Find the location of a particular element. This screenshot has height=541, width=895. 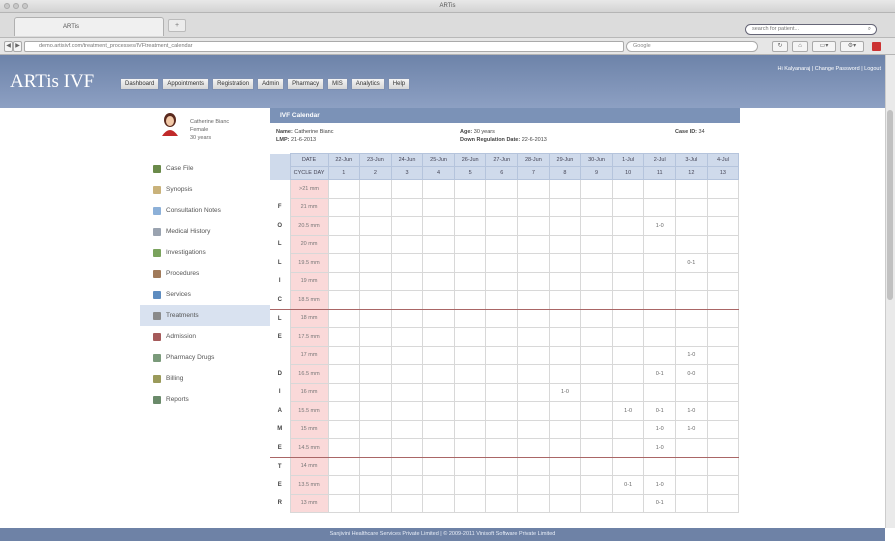

sidebar-item-services: Services is located at coordinates (205, 294).